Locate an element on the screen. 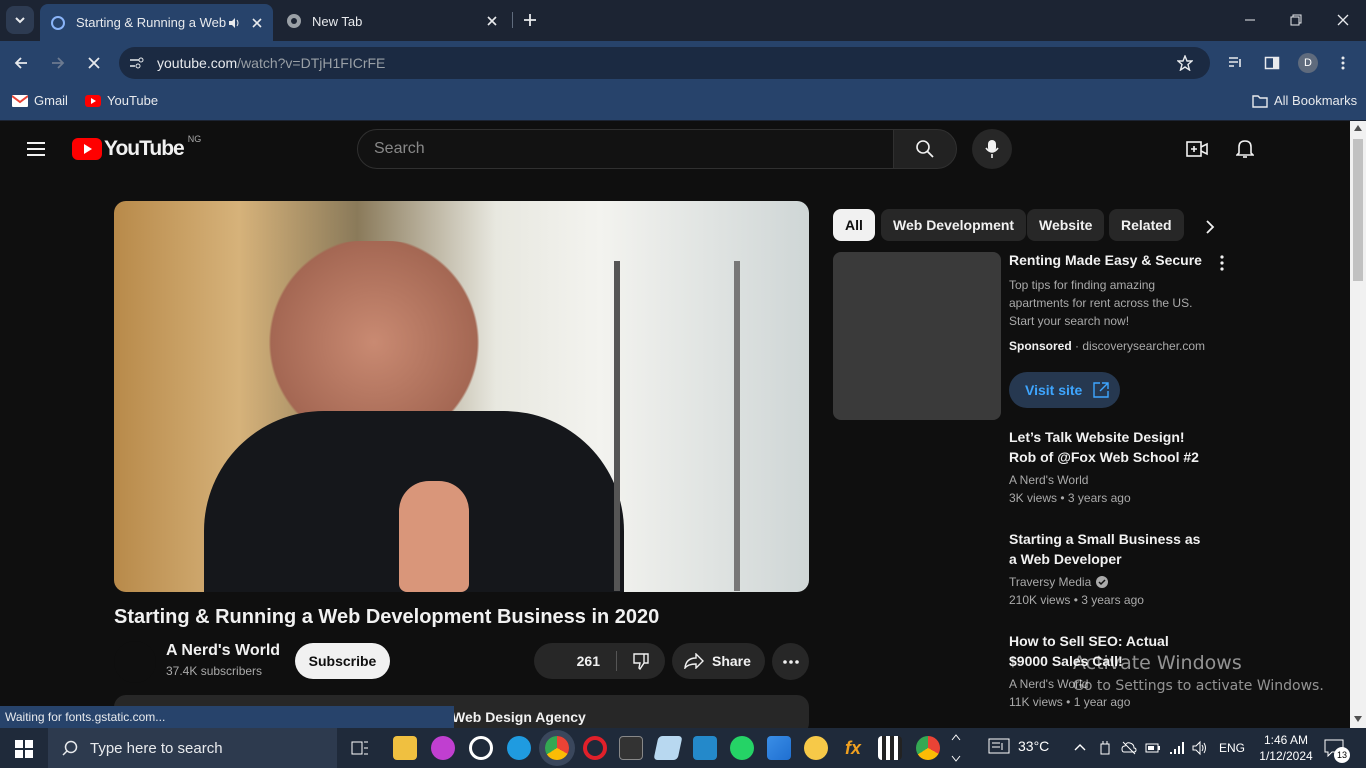  vscode-icon is located at coordinates (705, 748).